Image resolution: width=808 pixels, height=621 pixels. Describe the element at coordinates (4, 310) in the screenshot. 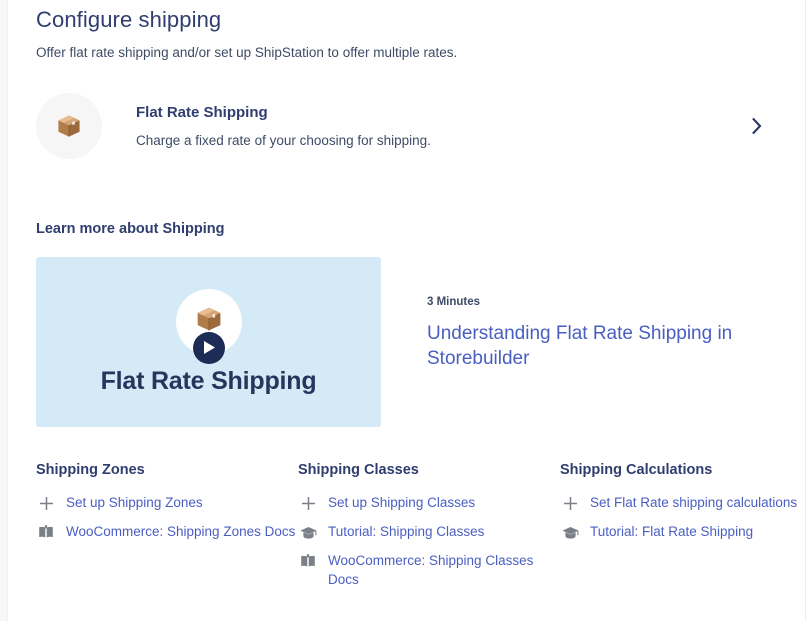

I see `left-gutter-strip` at that location.